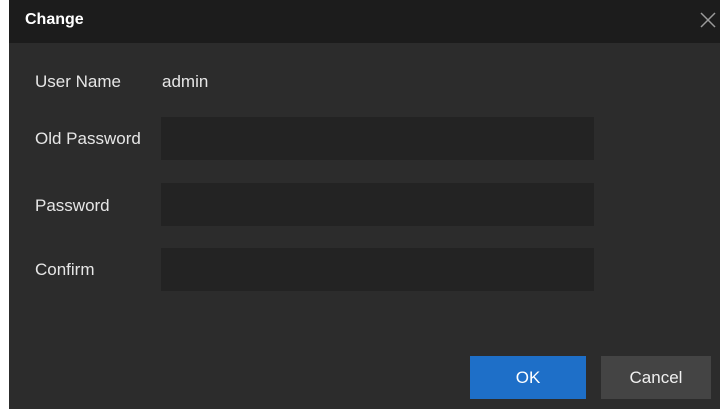  I want to click on user-name-label: User Name, so click(78, 81).